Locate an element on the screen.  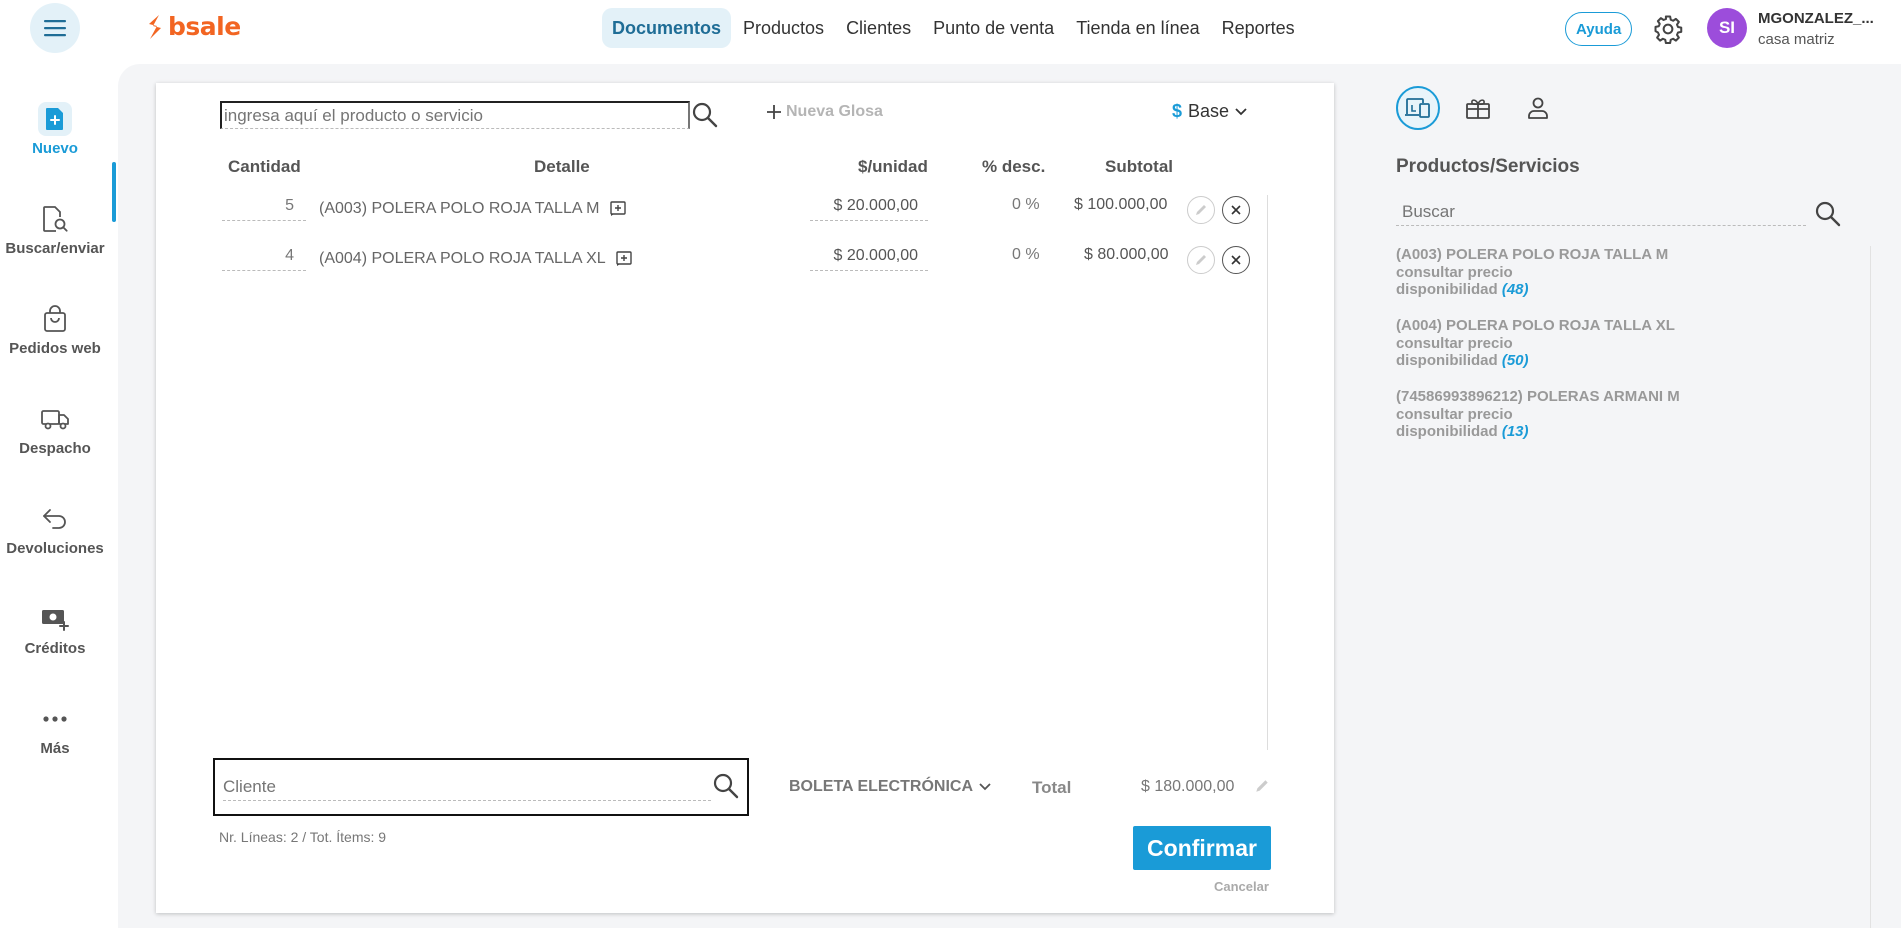
line-detail: (A003) POLERA POLO ROJA TALLA M is located at coordinates (472, 209).